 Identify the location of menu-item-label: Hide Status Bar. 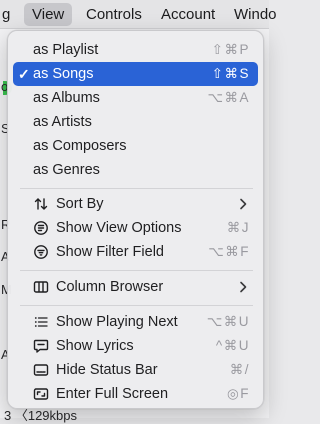
(107, 370).